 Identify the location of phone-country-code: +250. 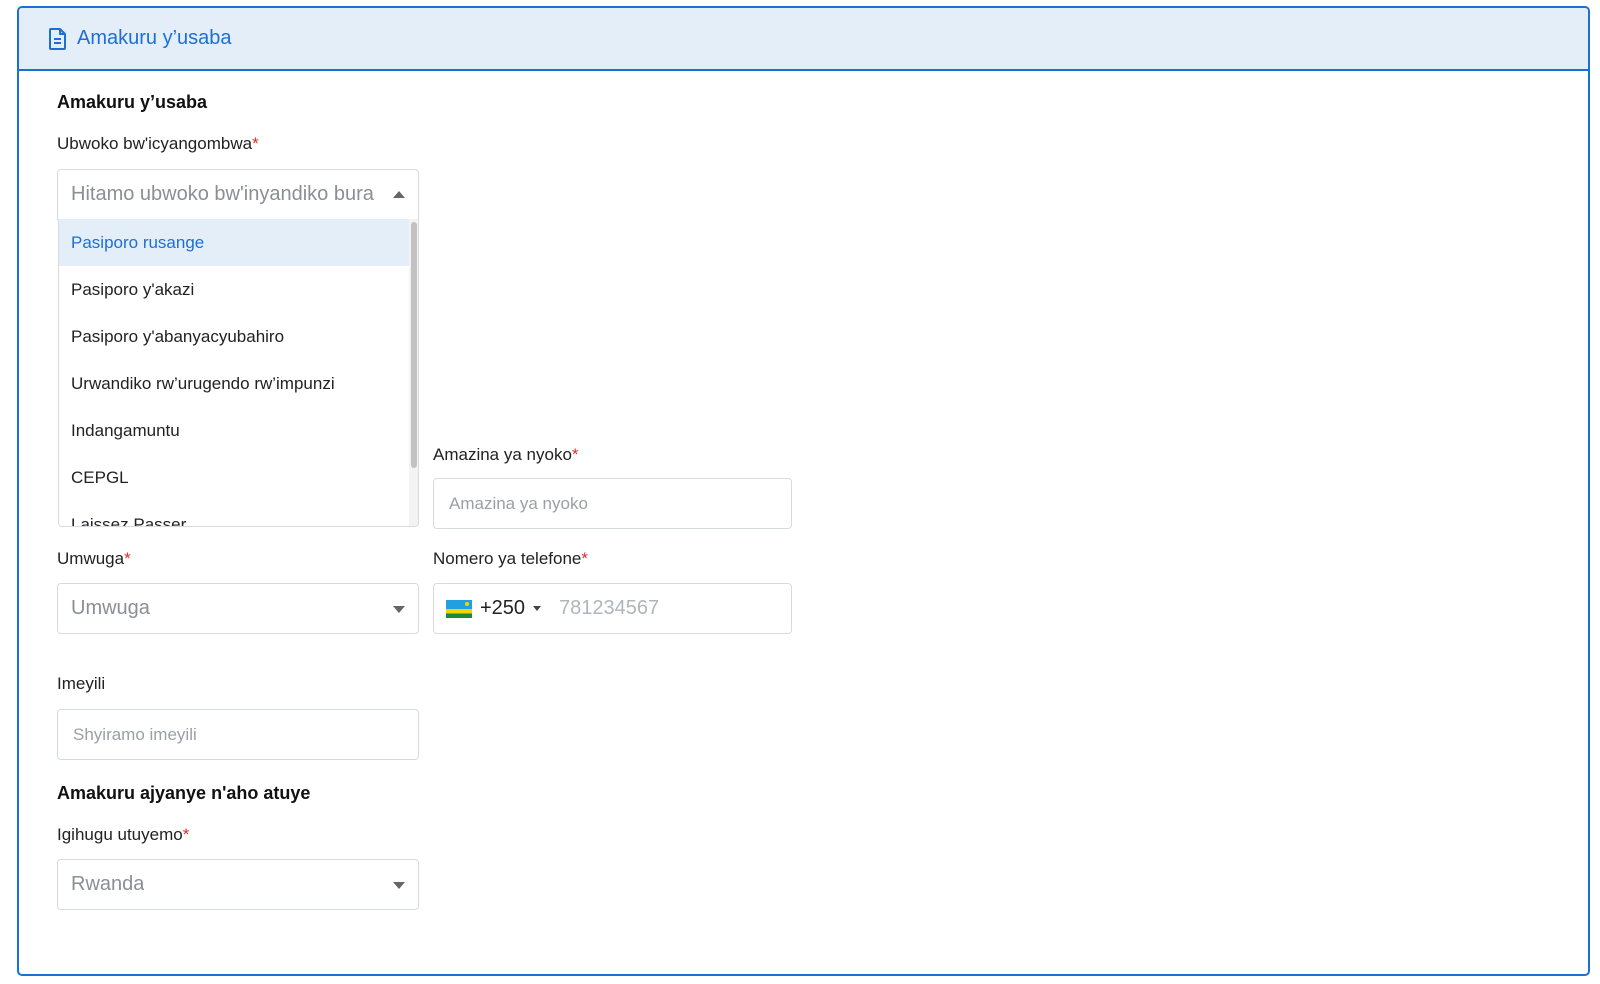
(502, 608).